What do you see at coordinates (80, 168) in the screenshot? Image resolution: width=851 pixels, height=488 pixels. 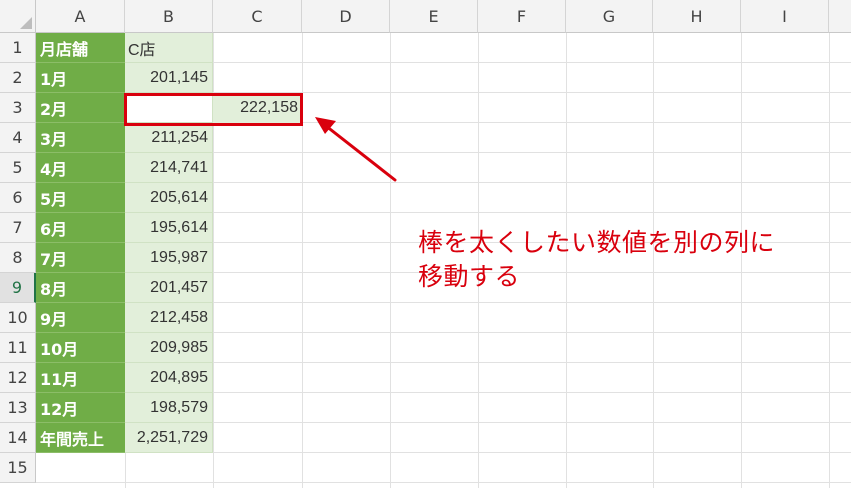 I see `cell-a5: 4月` at bounding box center [80, 168].